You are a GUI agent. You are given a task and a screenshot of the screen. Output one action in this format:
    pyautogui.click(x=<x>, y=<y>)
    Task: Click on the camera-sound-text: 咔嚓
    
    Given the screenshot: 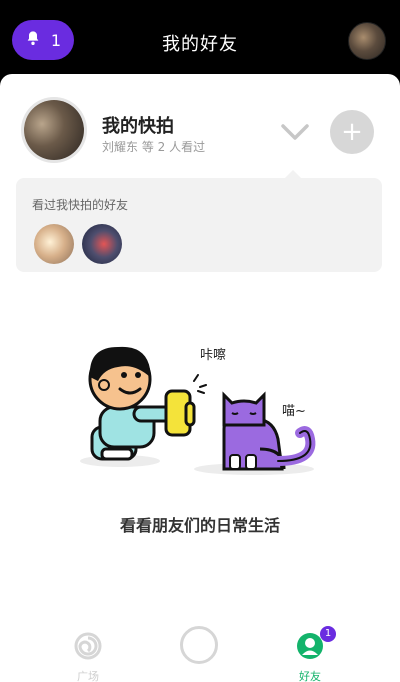 What is the action you would take?
    pyautogui.click(x=213, y=355)
    